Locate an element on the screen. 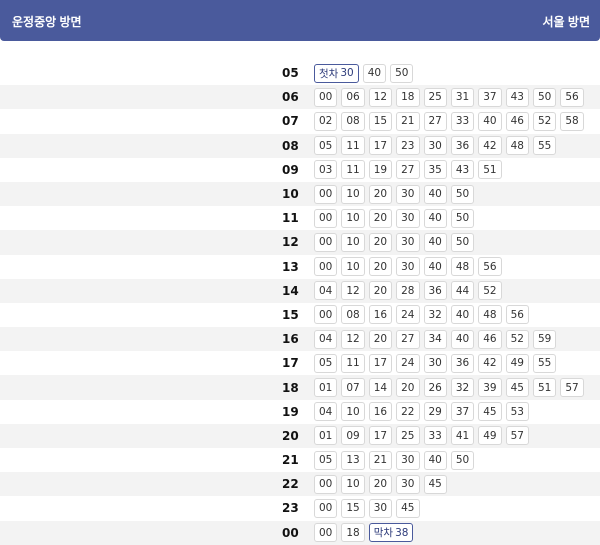  minute-list: 00 15 30 45 is located at coordinates (367, 508).